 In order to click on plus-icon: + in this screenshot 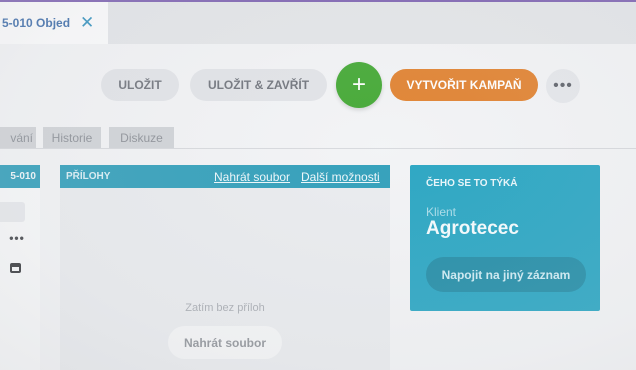, I will do `click(358, 84)`.